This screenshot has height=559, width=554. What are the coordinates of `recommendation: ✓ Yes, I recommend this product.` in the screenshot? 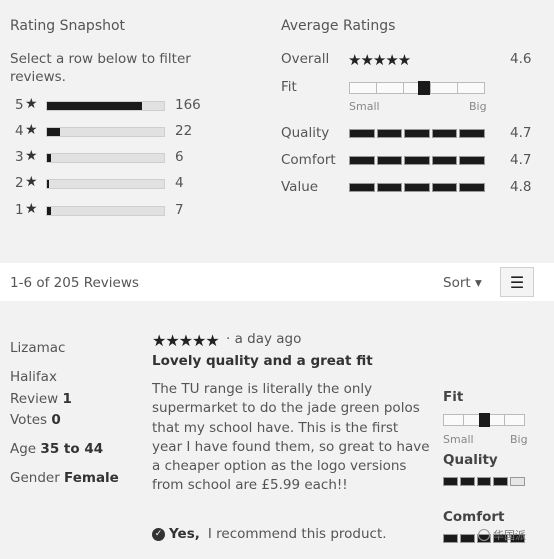 It's located at (269, 534).